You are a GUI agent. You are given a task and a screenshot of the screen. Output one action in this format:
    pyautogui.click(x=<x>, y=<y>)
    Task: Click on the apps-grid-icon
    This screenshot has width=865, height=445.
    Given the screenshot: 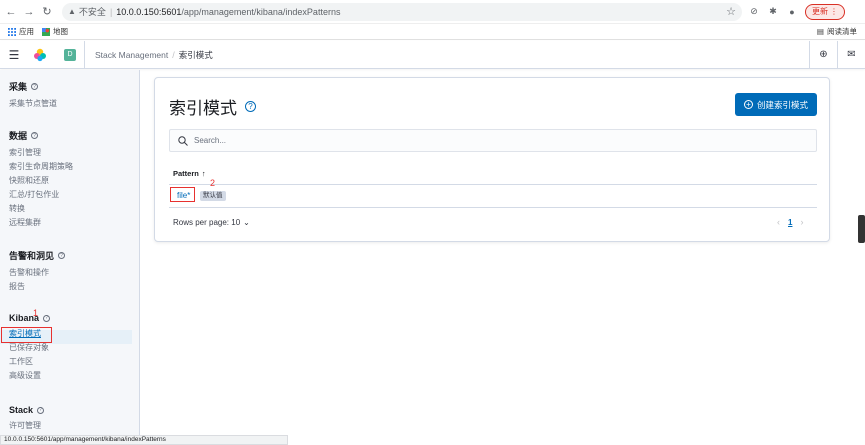 What is the action you would take?
    pyautogui.click(x=12, y=31)
    